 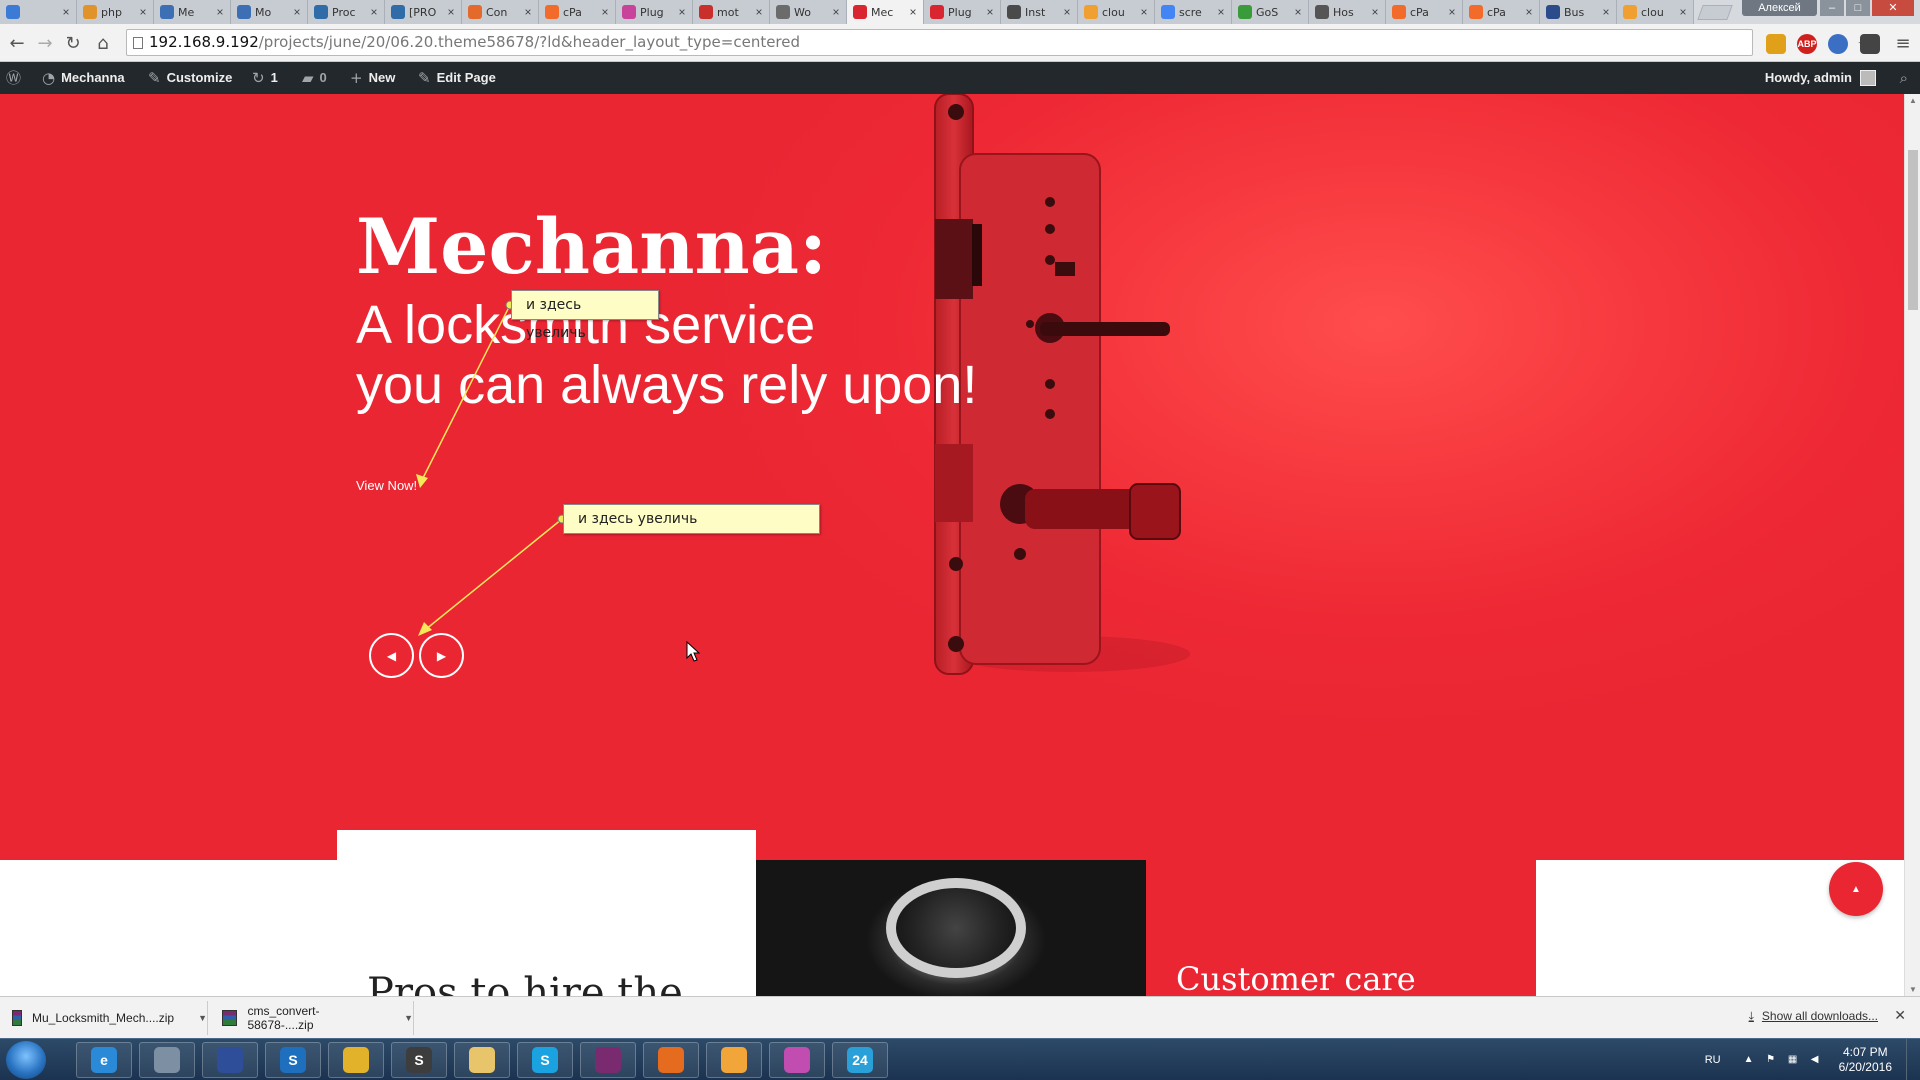 I want to click on action-center-flag-icon: ⚑, so click(x=1771, y=1060).